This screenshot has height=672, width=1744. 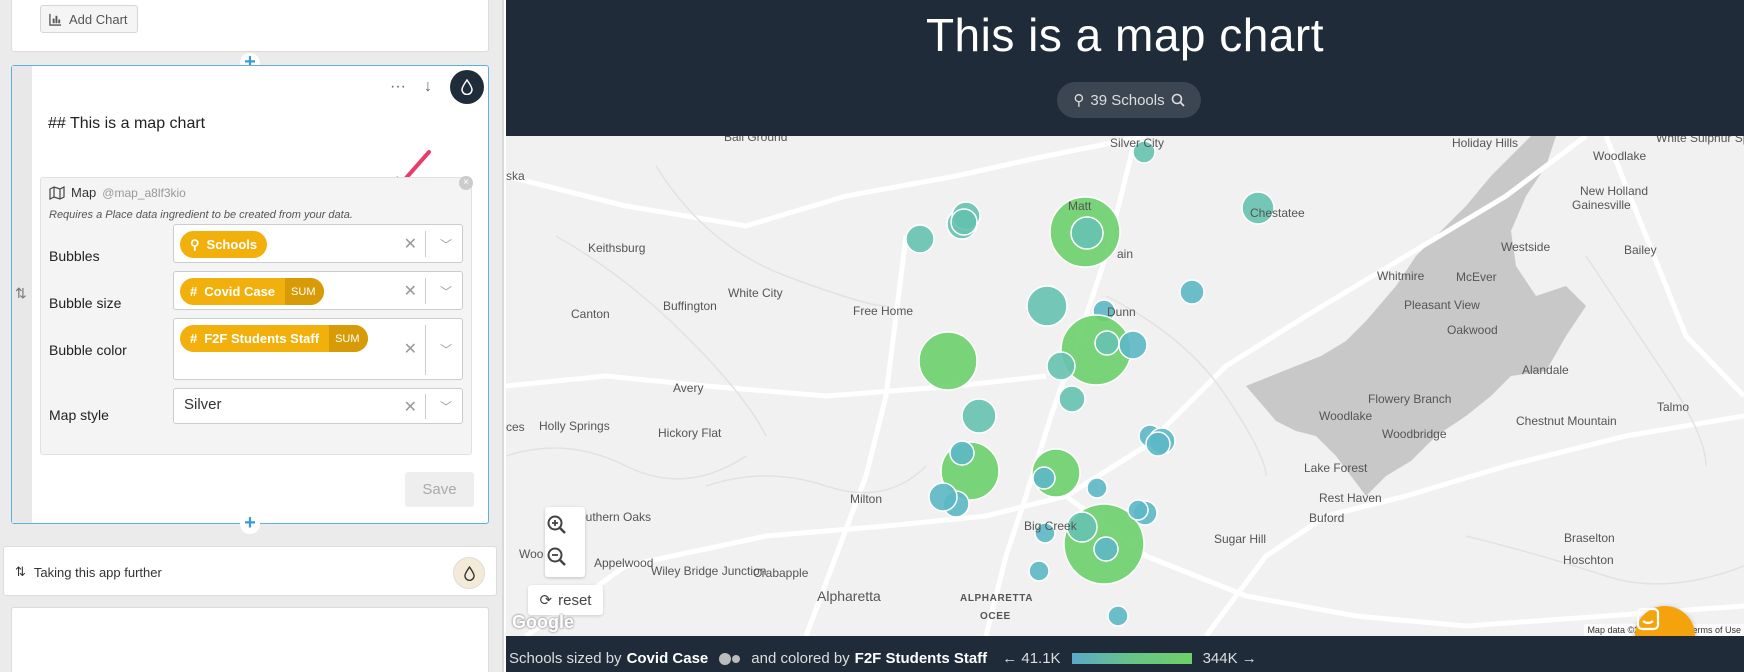 I want to click on place-label: Holly Springs, so click(x=574, y=426).